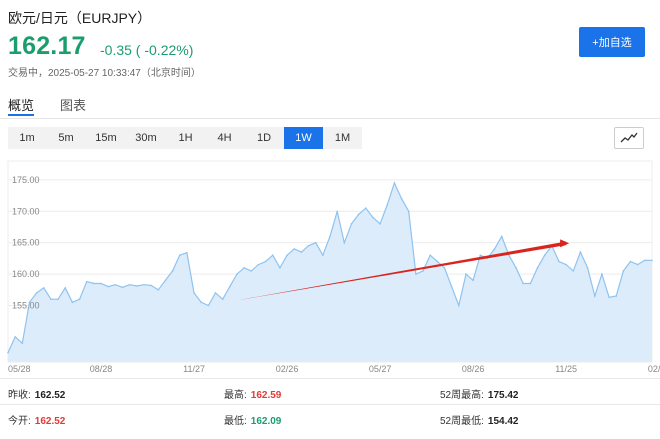 The width and height of the screenshot is (660, 439). What do you see at coordinates (330, 391) in the screenshot?
I see `stats-row: 昨收: 162.52 最高: 162.59 52周最高: 175.42` at bounding box center [330, 391].